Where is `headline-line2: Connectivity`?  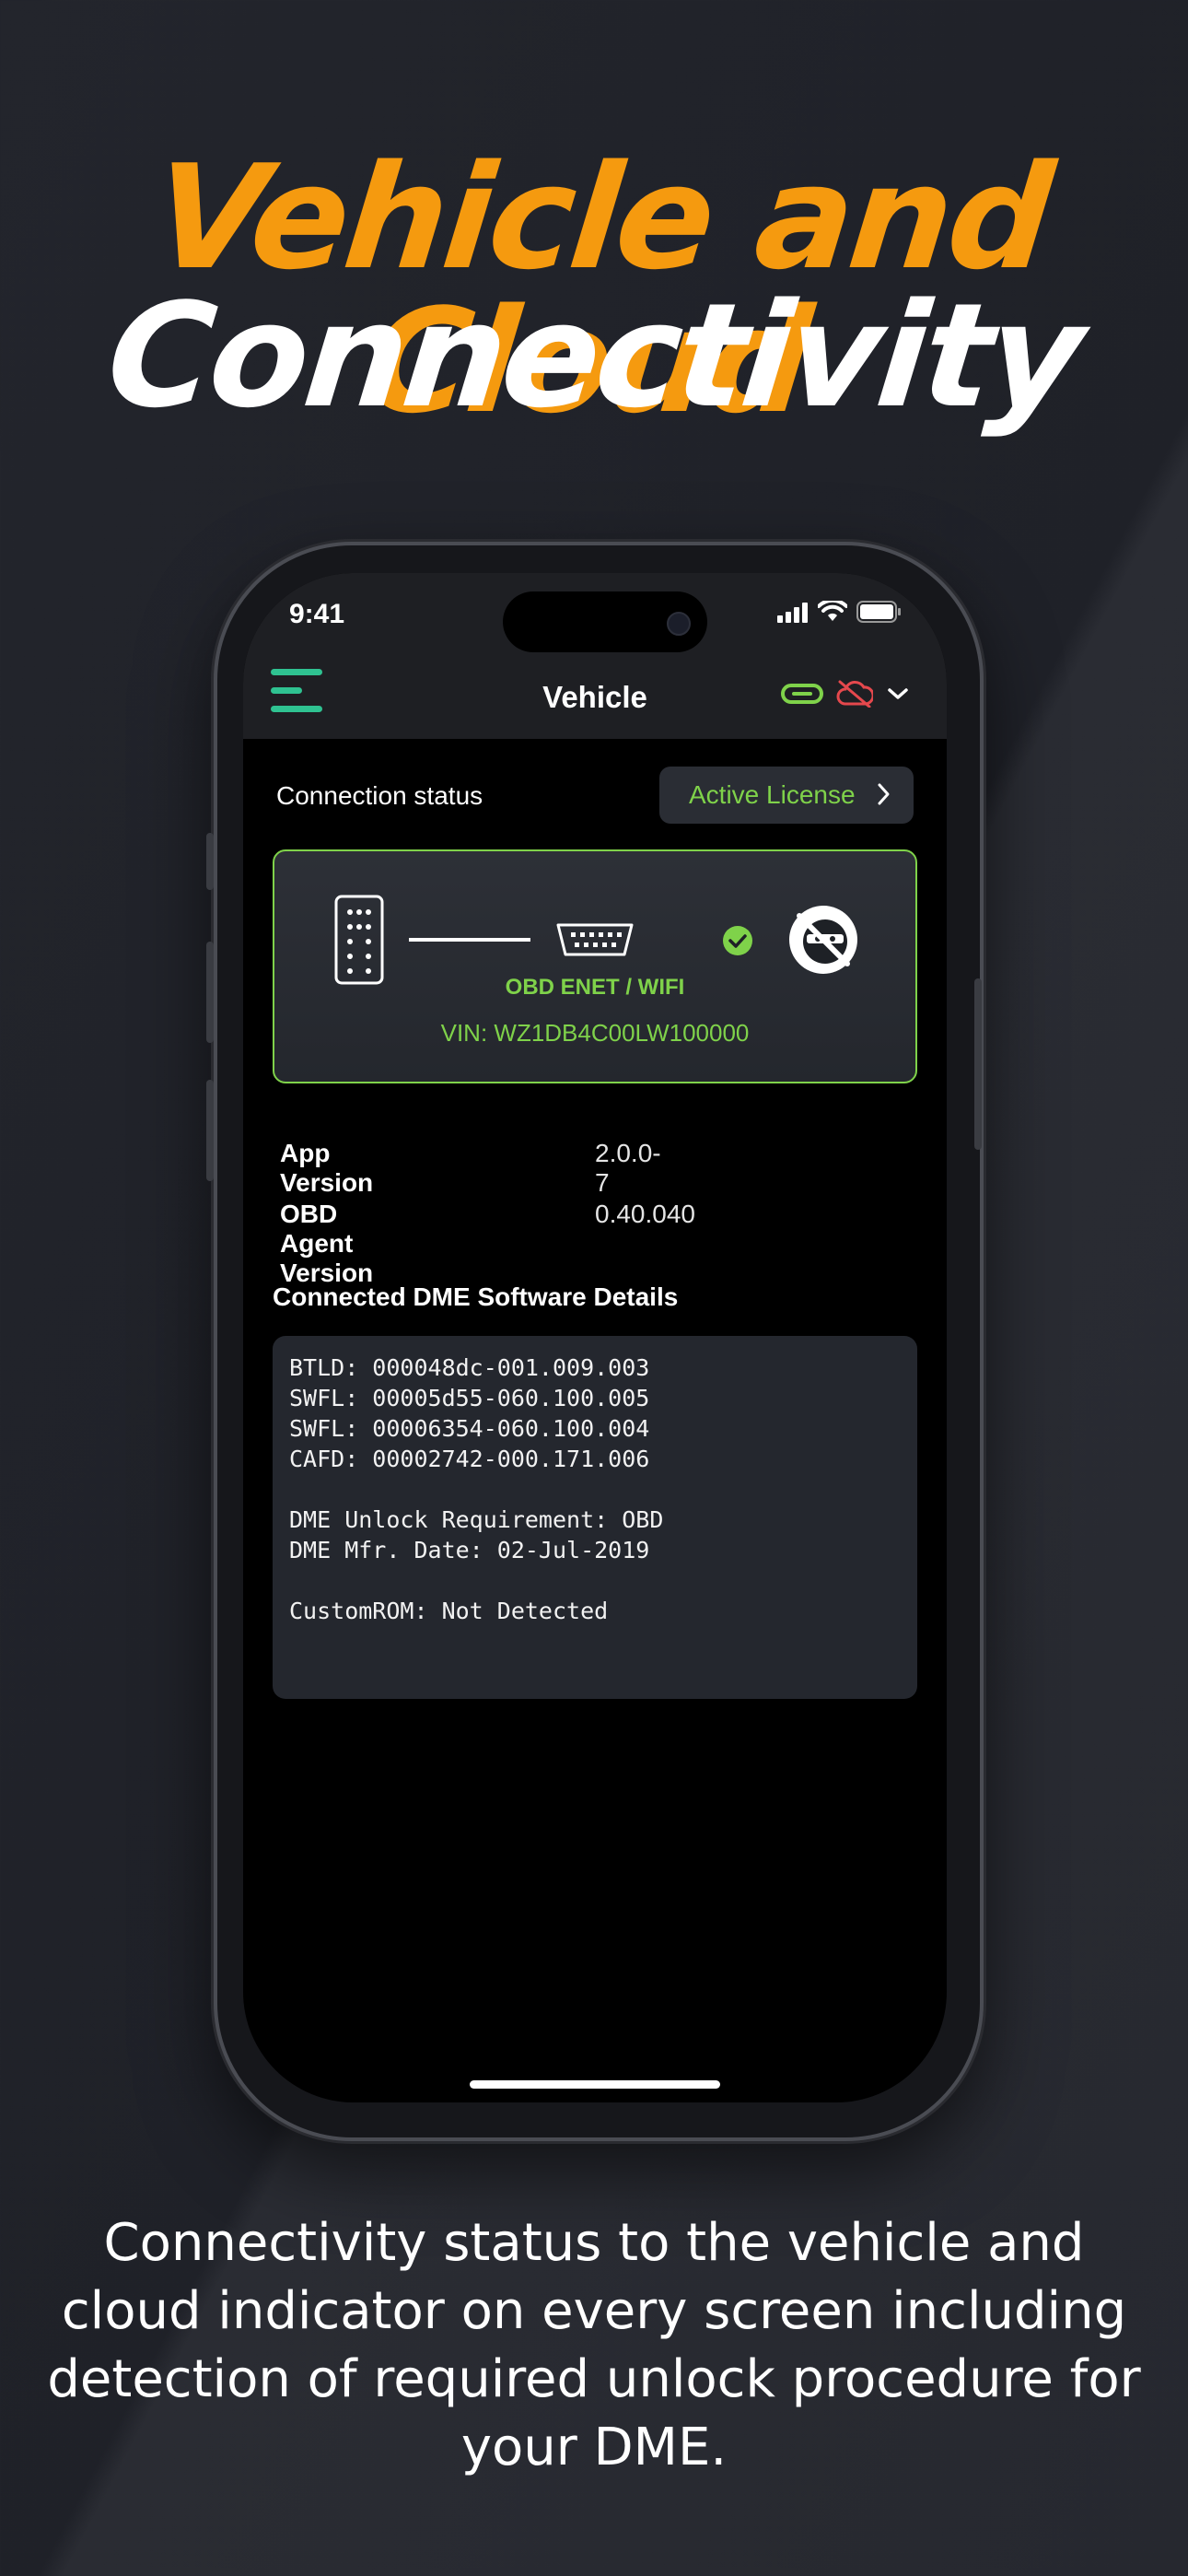 headline-line2: Connectivity is located at coordinates (594, 355).